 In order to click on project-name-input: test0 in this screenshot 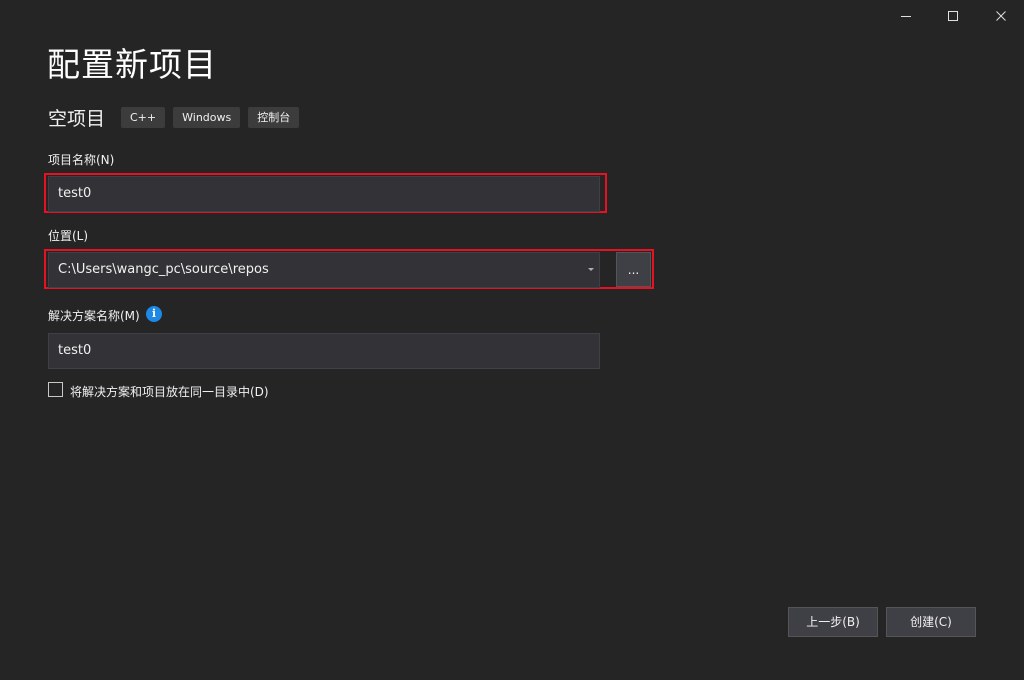, I will do `click(324, 194)`.